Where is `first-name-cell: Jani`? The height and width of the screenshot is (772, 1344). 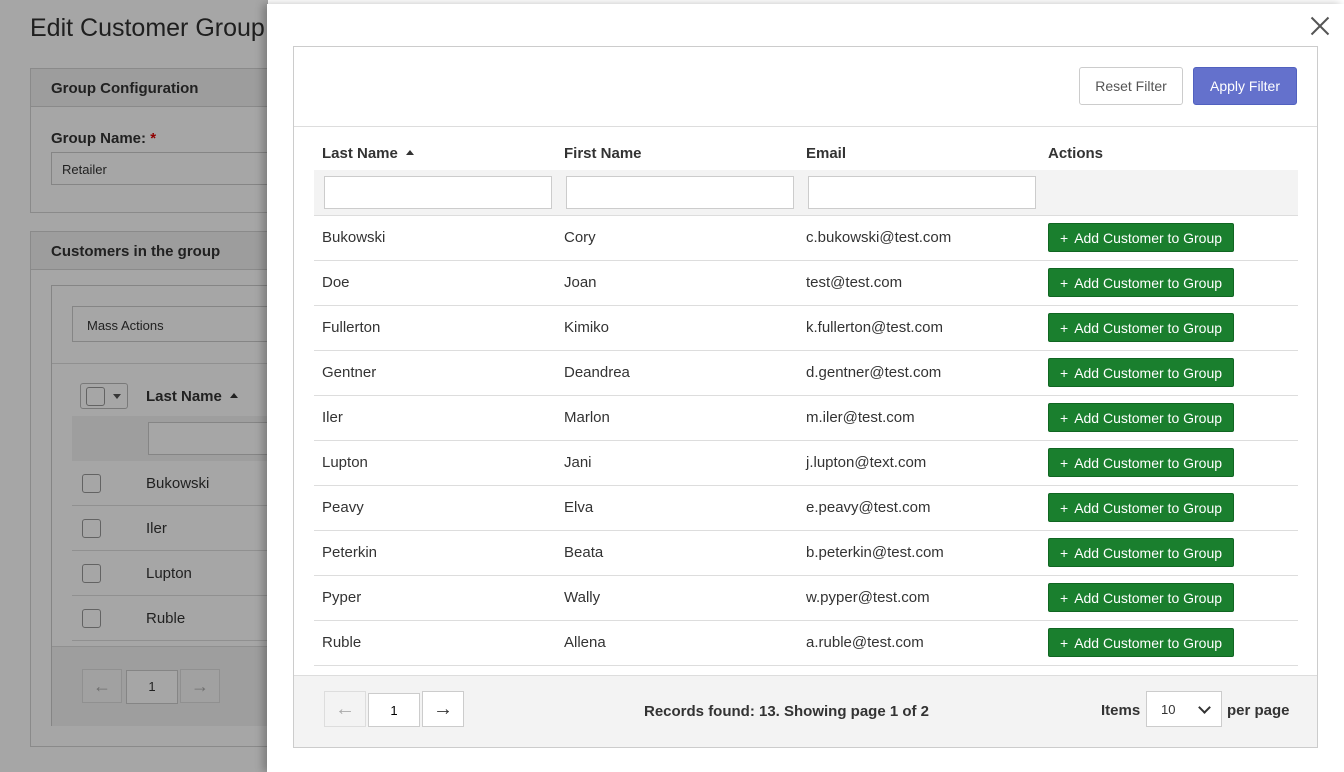
first-name-cell: Jani is located at coordinates (677, 463).